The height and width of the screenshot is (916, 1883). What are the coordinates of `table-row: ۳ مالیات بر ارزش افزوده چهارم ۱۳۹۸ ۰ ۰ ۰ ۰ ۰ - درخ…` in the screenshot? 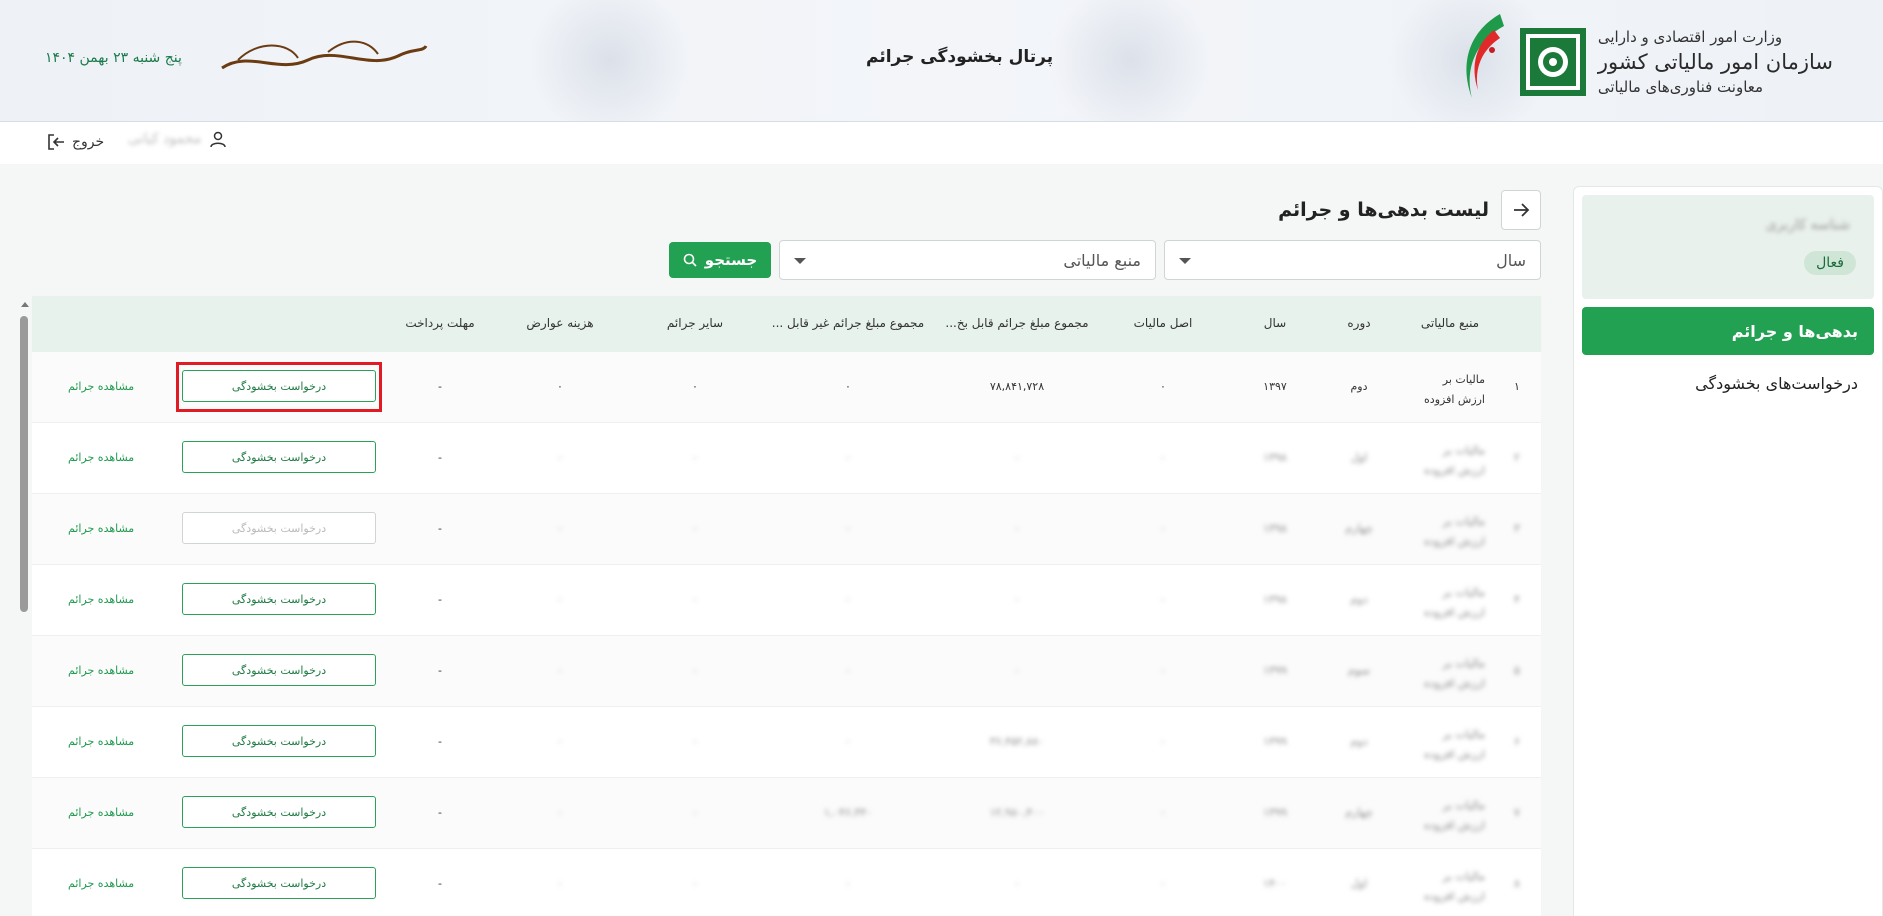 It's located at (786, 529).